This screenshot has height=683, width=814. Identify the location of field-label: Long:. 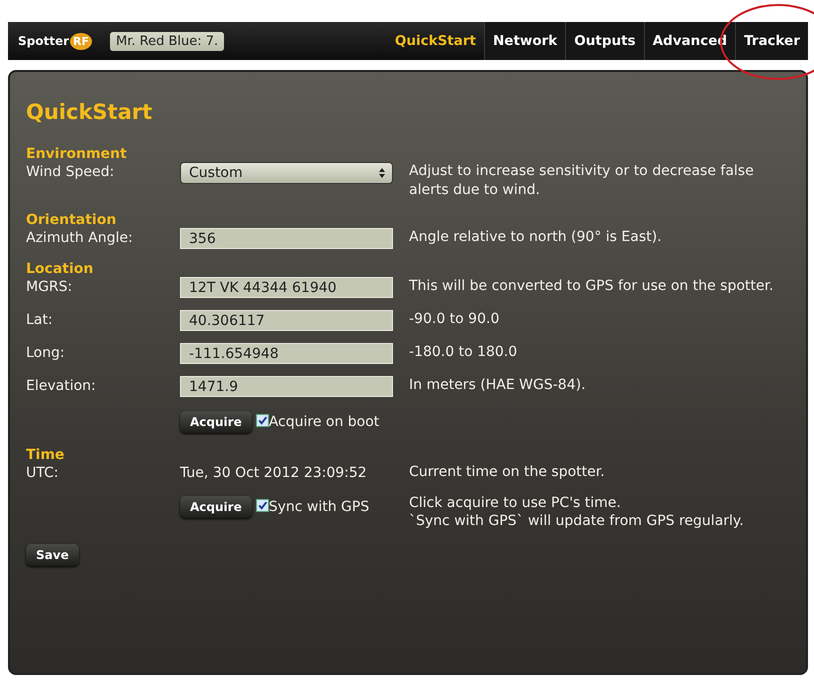
(45, 353).